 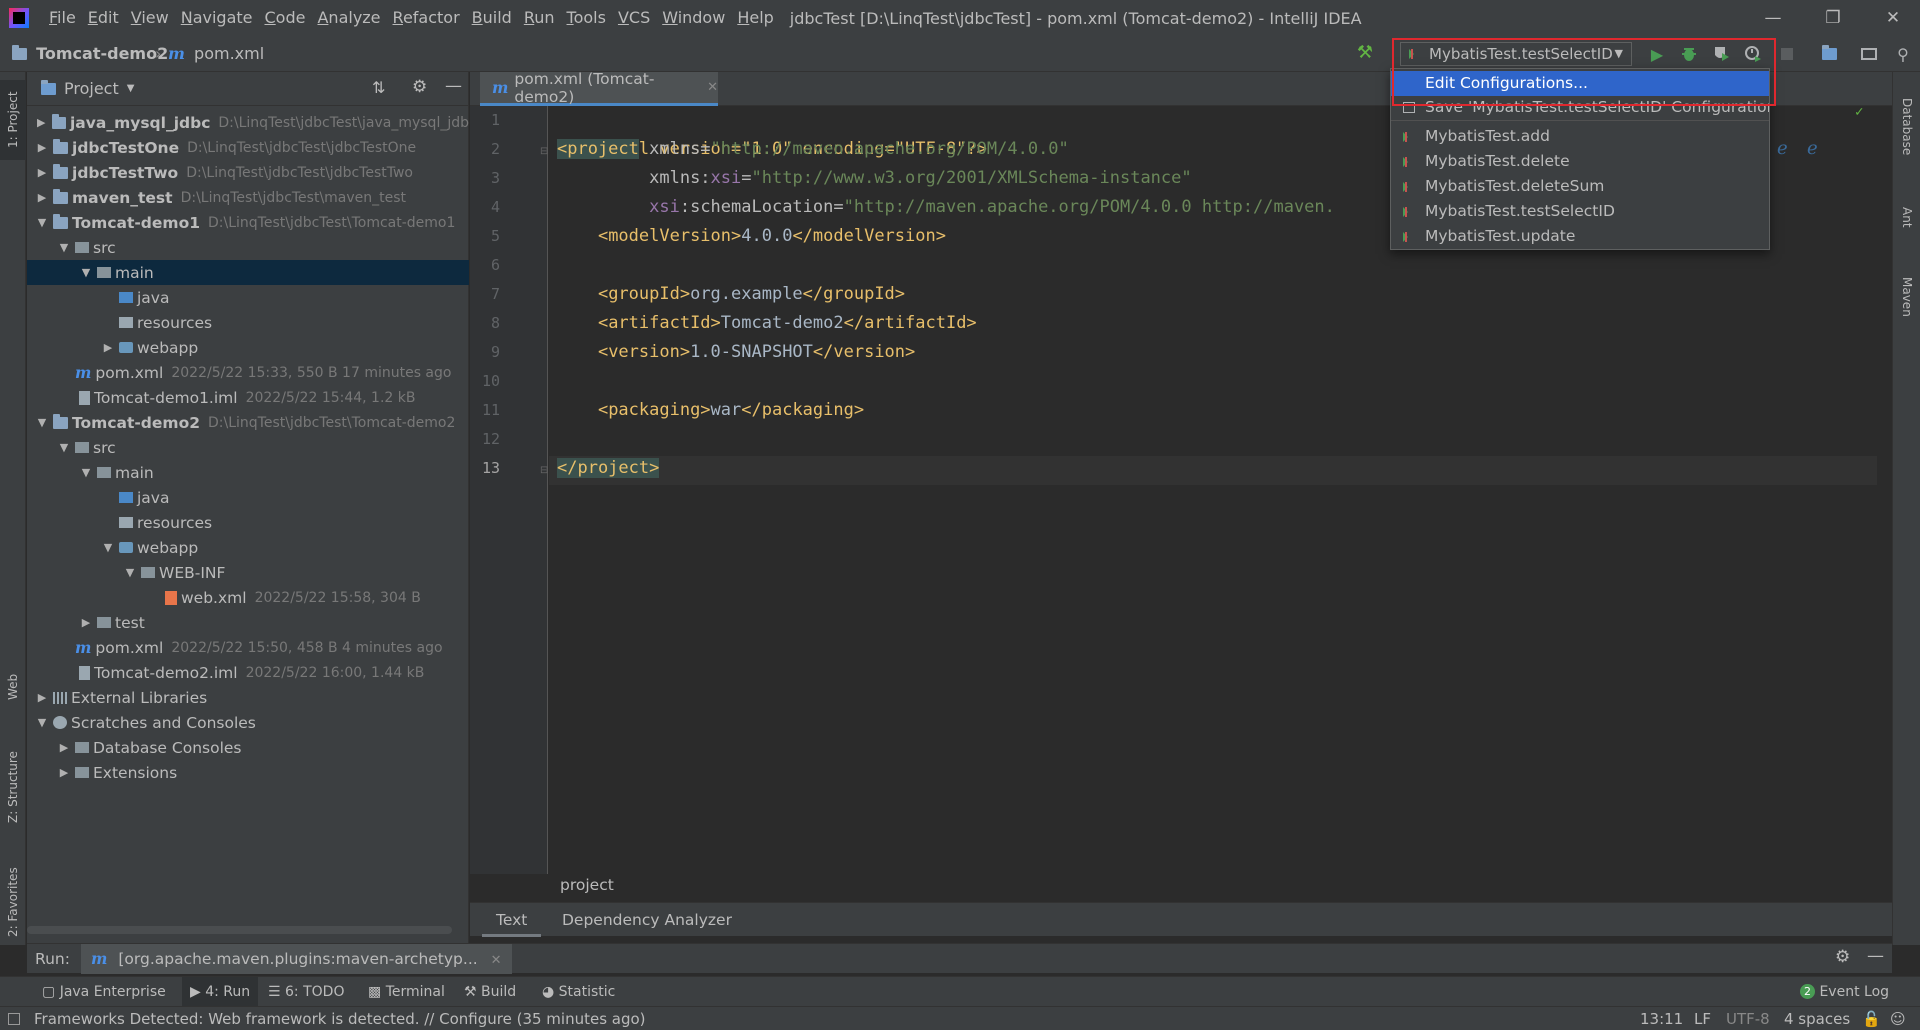 I want to click on browser-edge-icon: ℯ, so click(x=1812, y=148).